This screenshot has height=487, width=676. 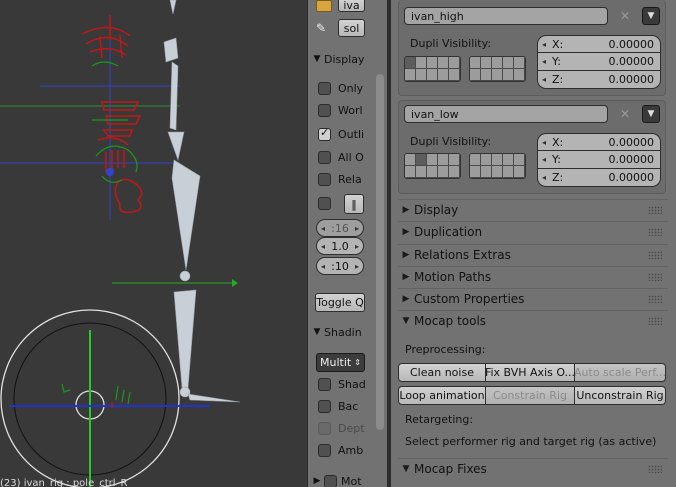 I want to click on panel-mocap-fixes: ▼ Mocap Fixes, so click(x=533, y=468).